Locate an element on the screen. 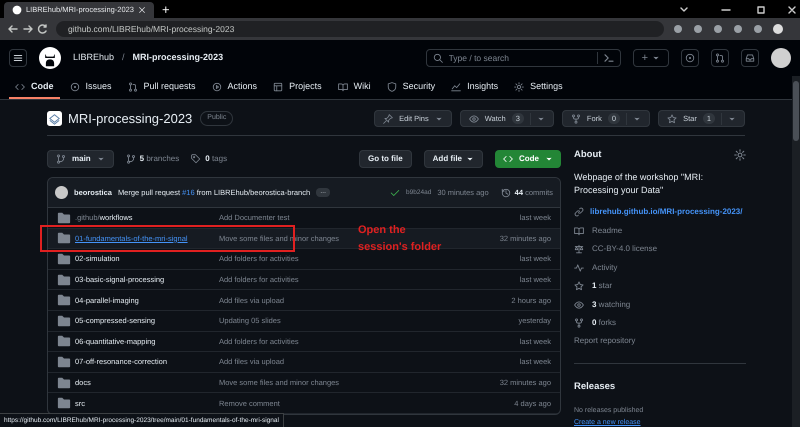 The image size is (800, 427). about-item-text: Activity is located at coordinates (605, 268).